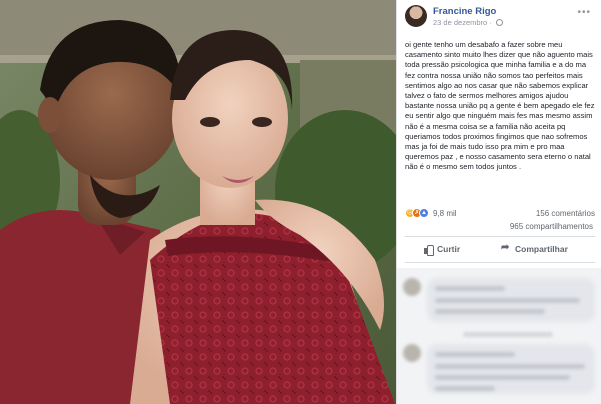 Image resolution: width=601 pixels, height=404 pixels. I want to click on comment-count: 156 comentários, so click(565, 213).